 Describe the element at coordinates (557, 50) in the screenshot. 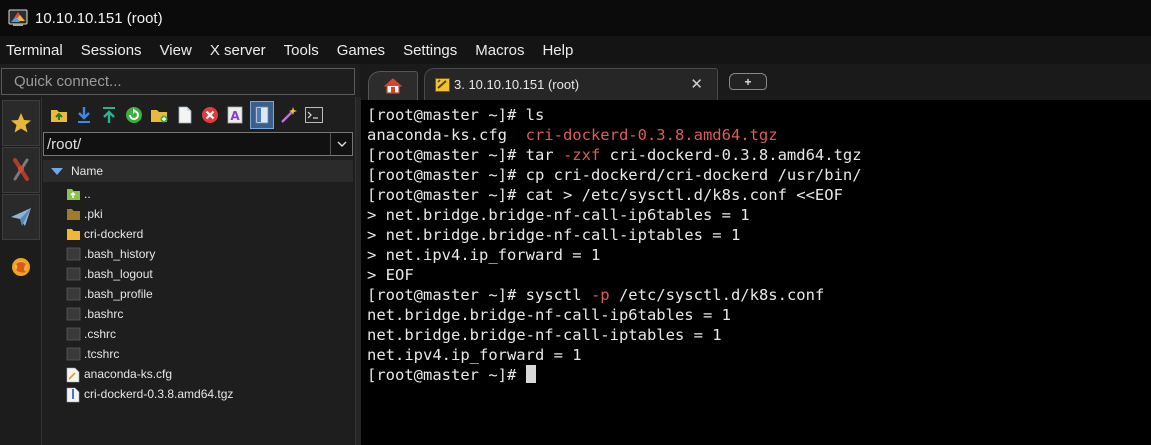

I see `menu-item-help: Help` at that location.